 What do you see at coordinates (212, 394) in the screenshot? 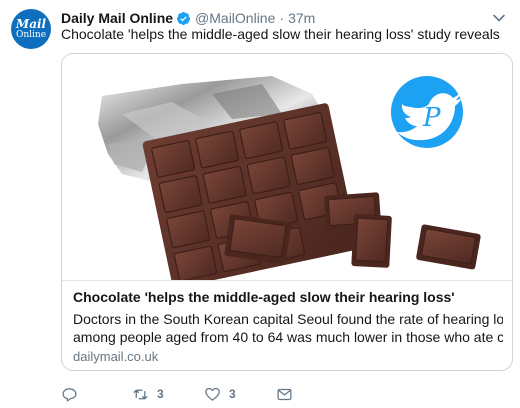
I see `heart-icon` at bounding box center [212, 394].